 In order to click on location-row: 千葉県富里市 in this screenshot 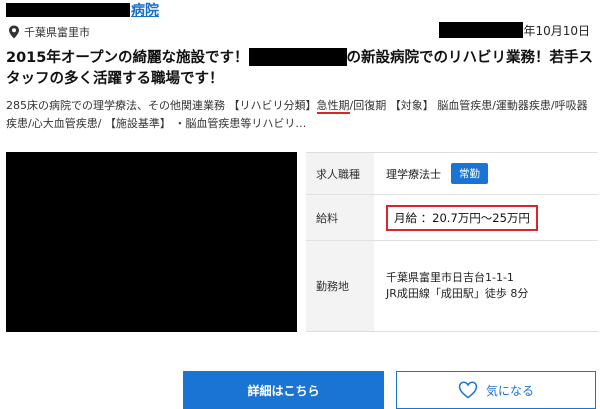, I will do `click(49, 32)`.